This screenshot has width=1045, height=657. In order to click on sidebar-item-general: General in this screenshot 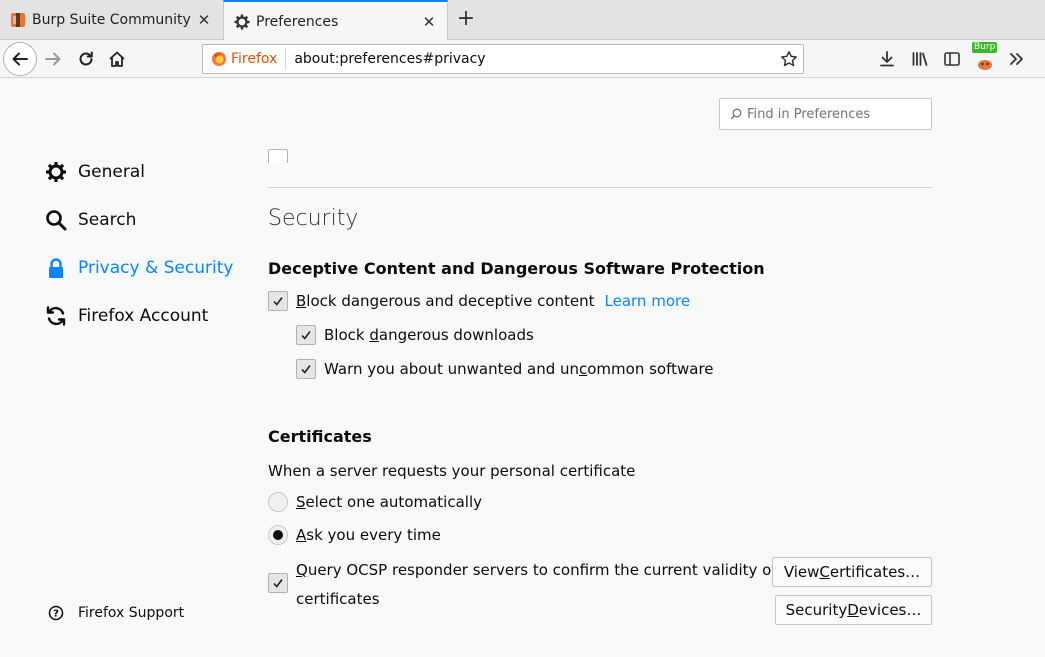, I will do `click(94, 172)`.